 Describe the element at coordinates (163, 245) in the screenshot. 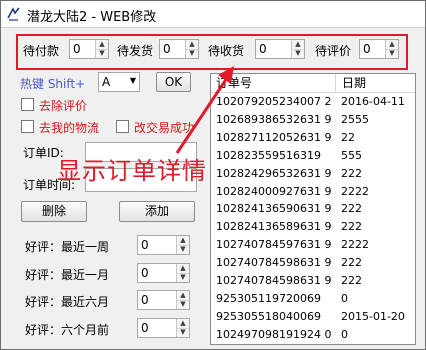

I see `review-week-spinner: 0 ▲ ▼` at that location.